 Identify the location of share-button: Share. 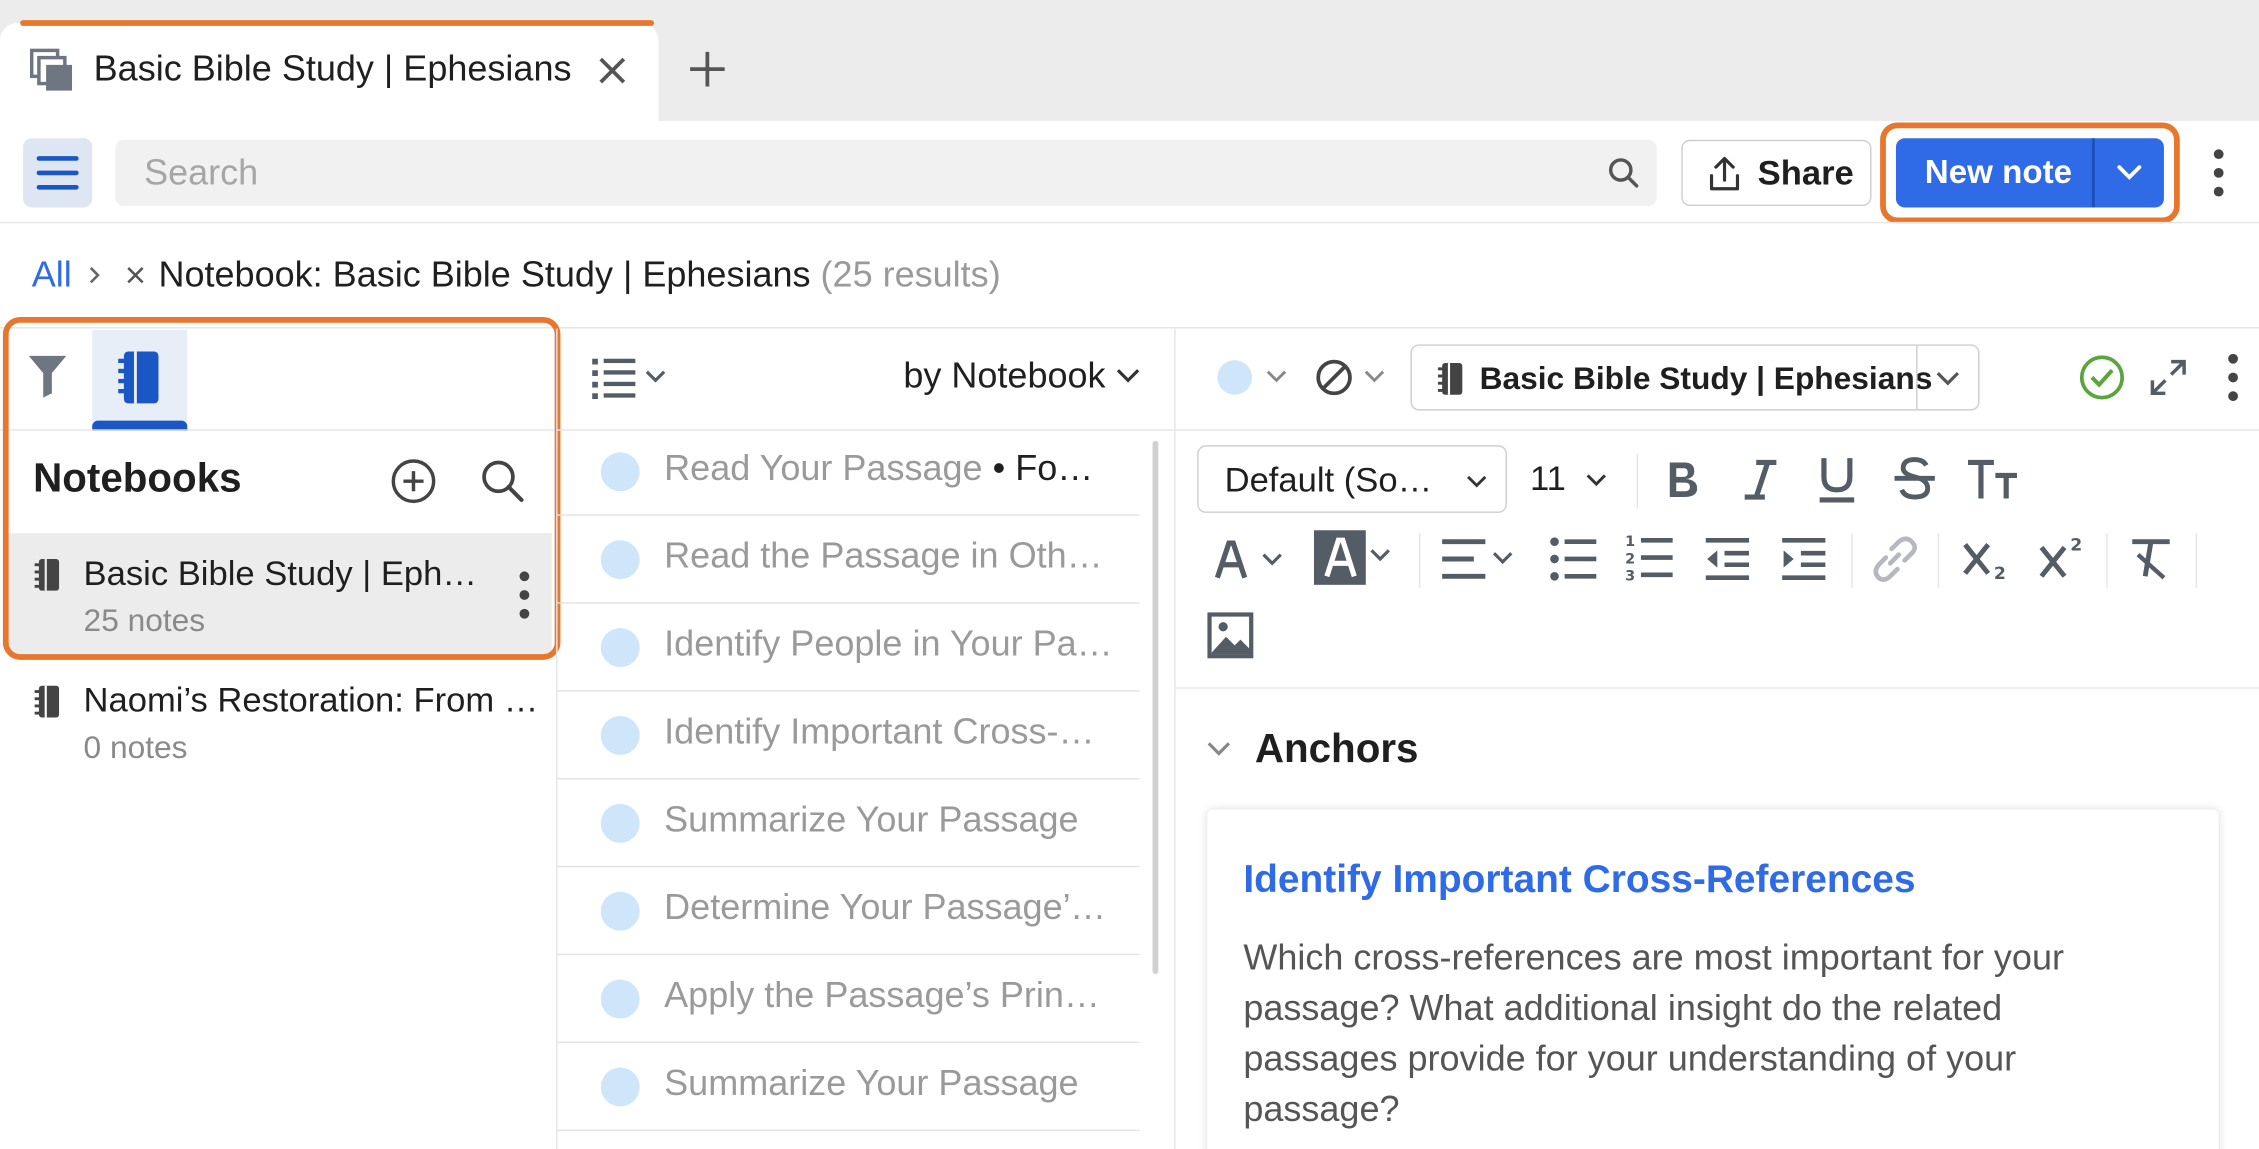
(1776, 173).